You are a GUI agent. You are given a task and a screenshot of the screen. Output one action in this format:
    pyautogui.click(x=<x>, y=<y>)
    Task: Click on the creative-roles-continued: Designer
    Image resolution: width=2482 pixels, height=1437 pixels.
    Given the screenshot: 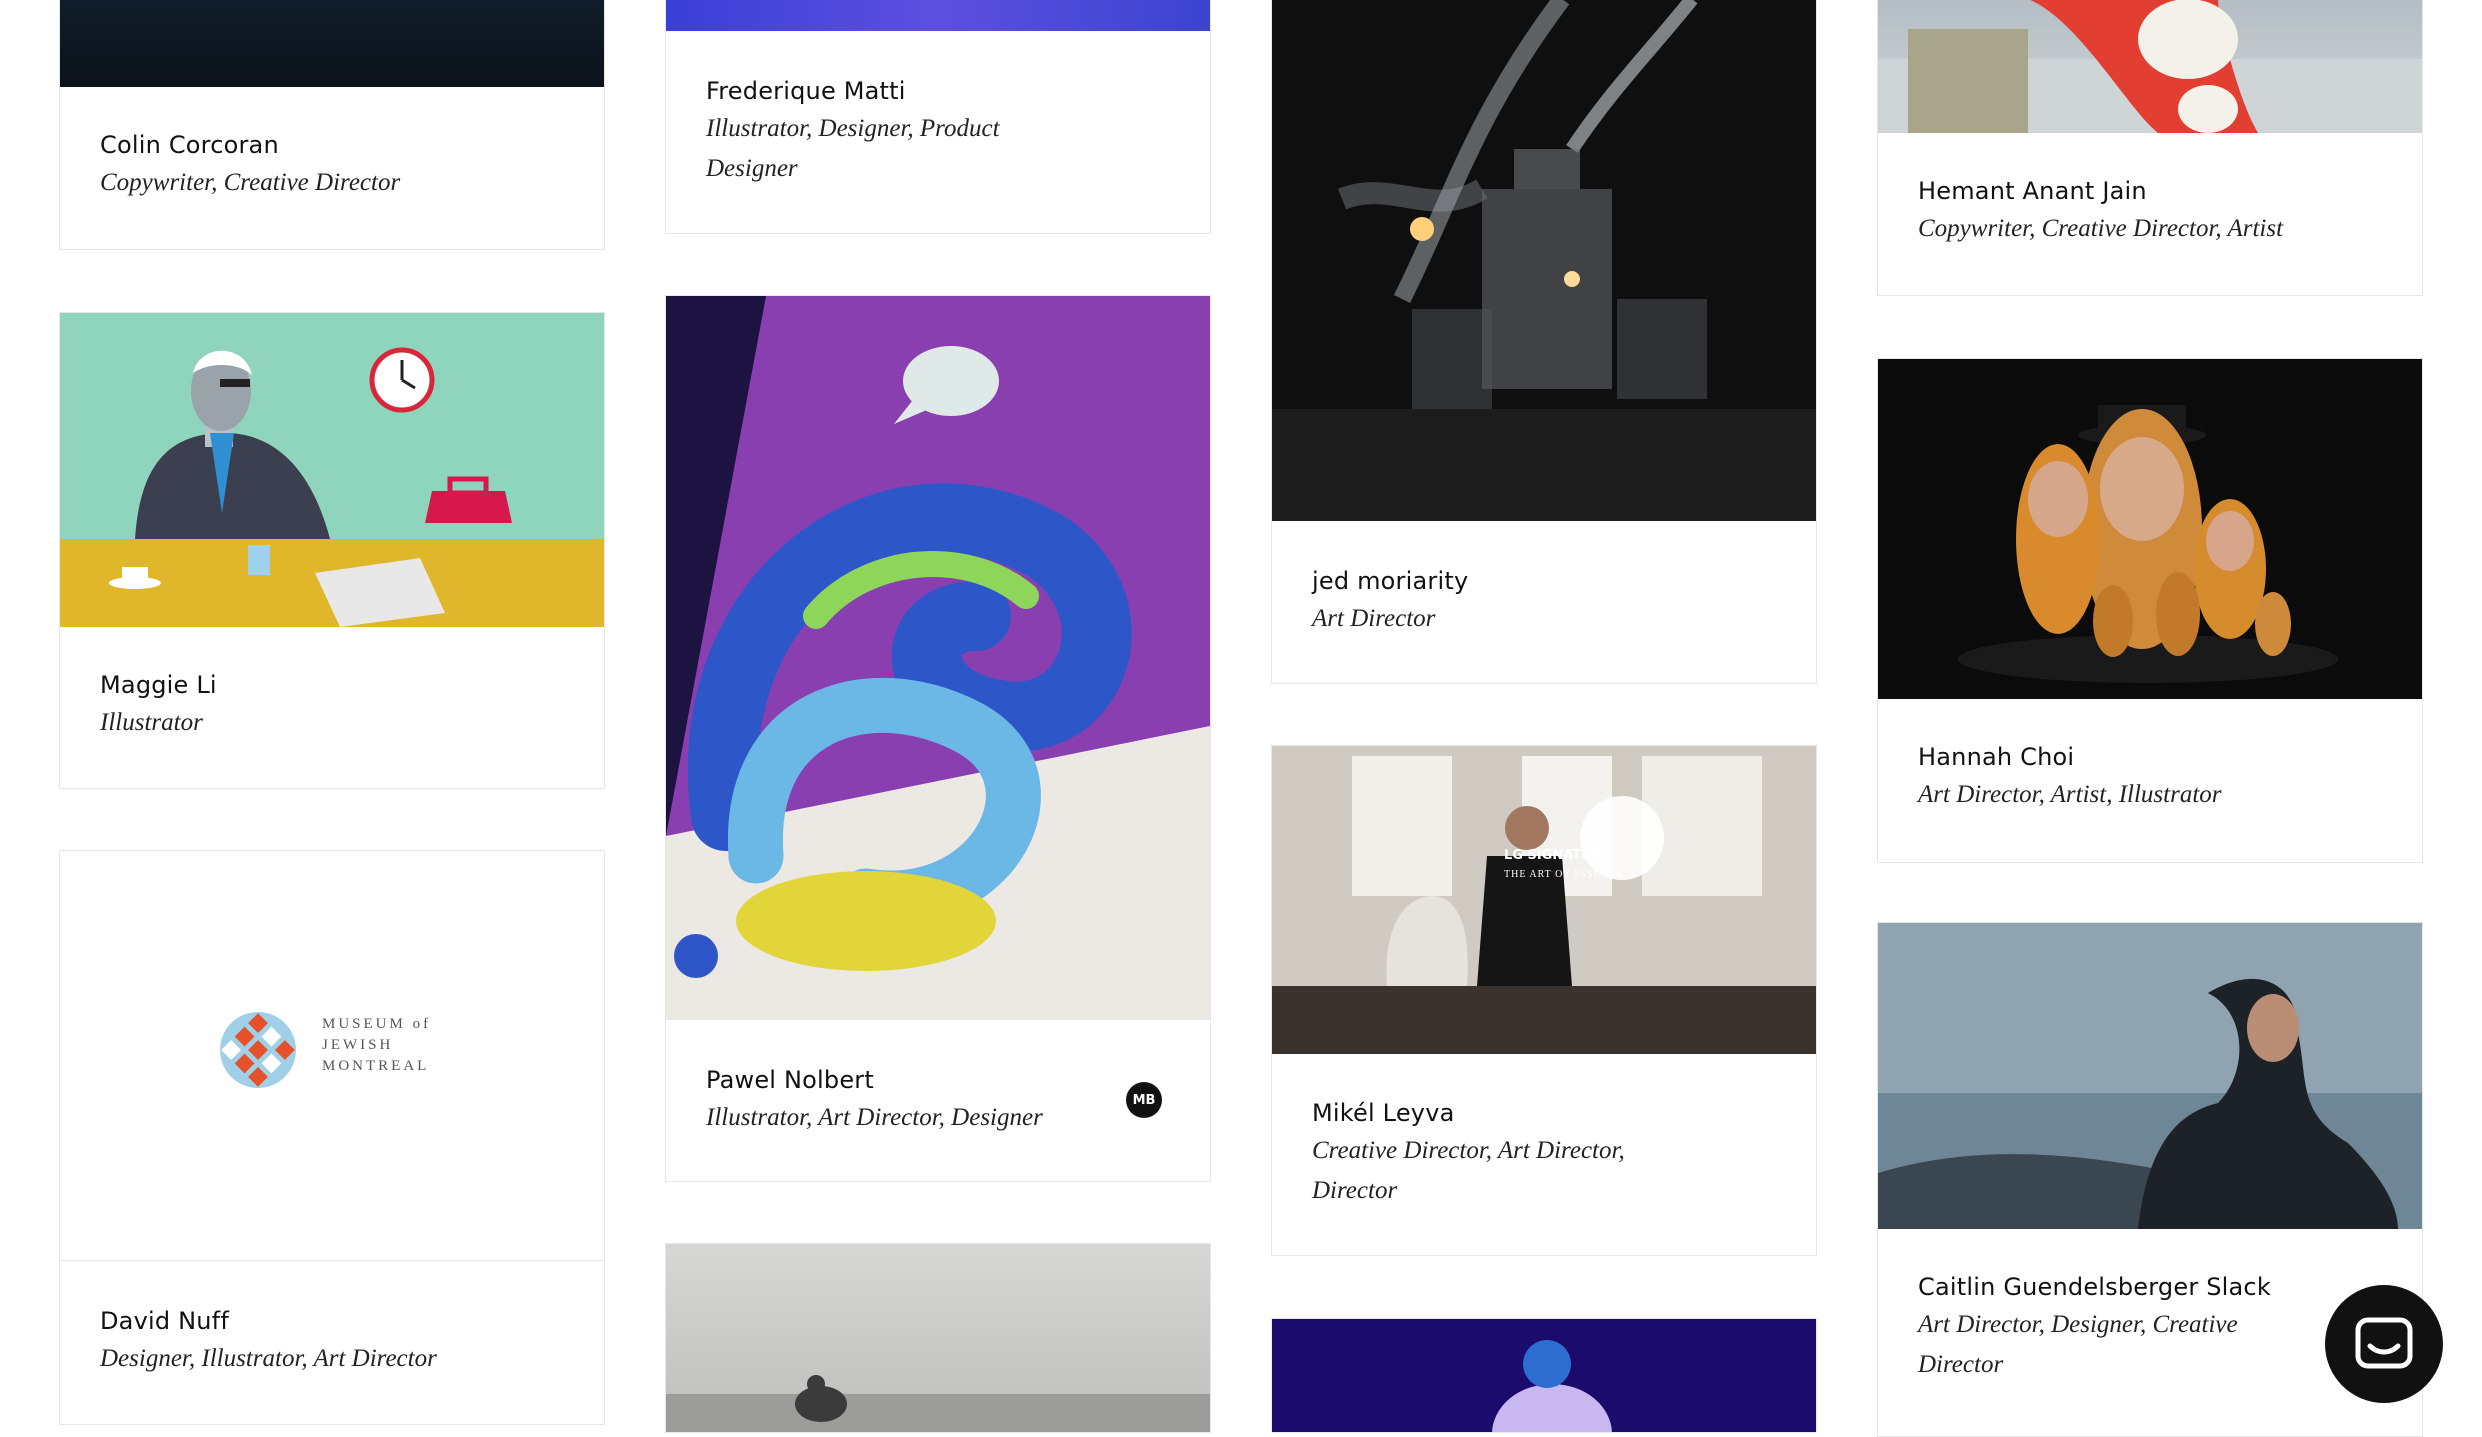 What is the action you would take?
    pyautogui.click(x=752, y=168)
    